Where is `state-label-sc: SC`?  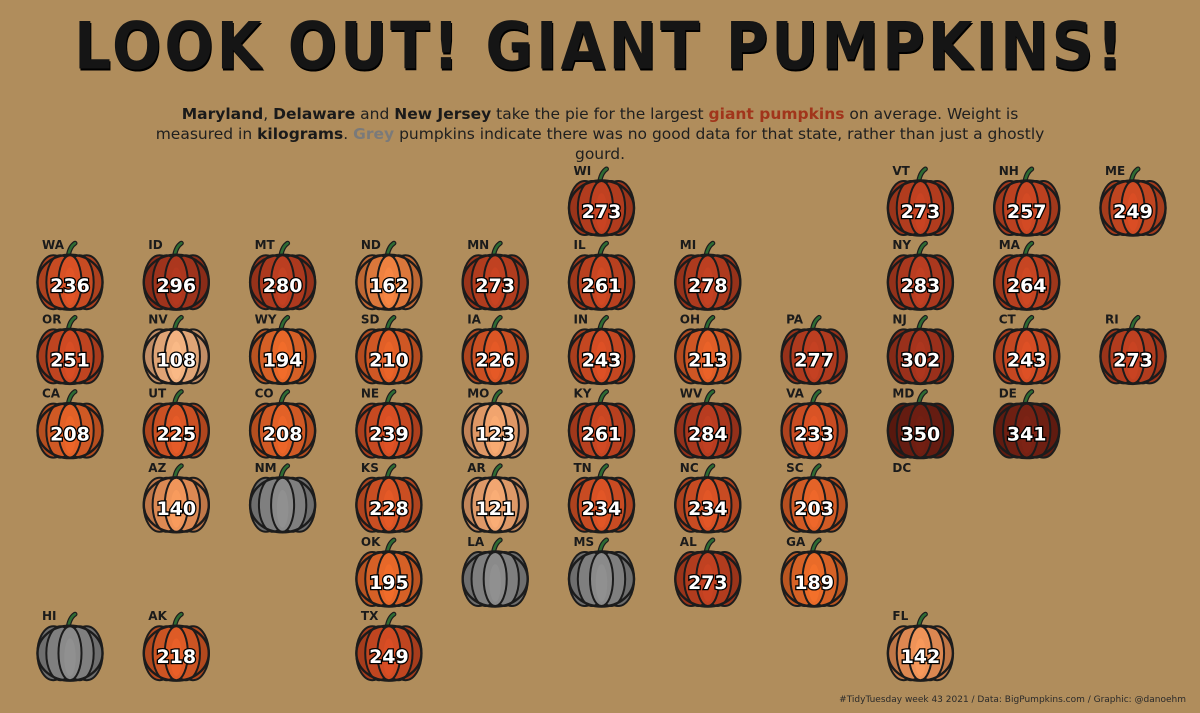
state-label-sc: SC is located at coordinates (795, 468).